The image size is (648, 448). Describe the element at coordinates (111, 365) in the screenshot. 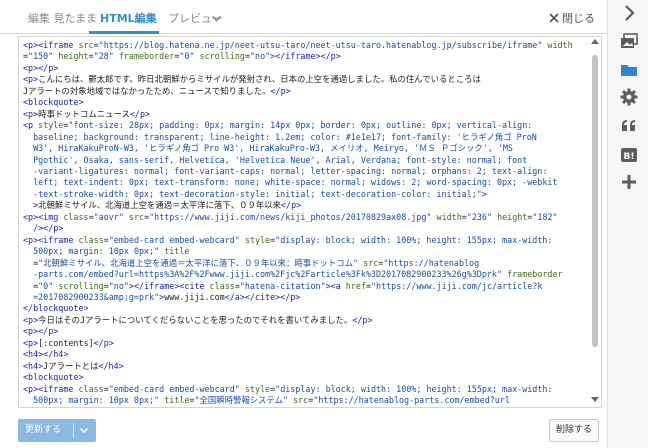

I see `code-token: </h4>` at that location.